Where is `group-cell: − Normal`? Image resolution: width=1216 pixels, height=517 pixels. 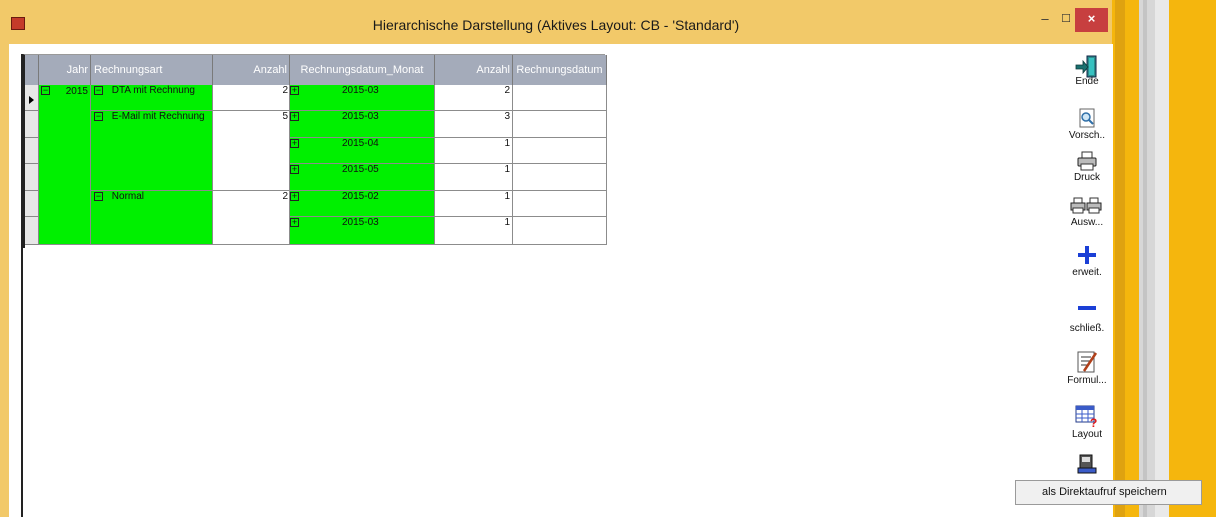 group-cell: − Normal is located at coordinates (152, 218).